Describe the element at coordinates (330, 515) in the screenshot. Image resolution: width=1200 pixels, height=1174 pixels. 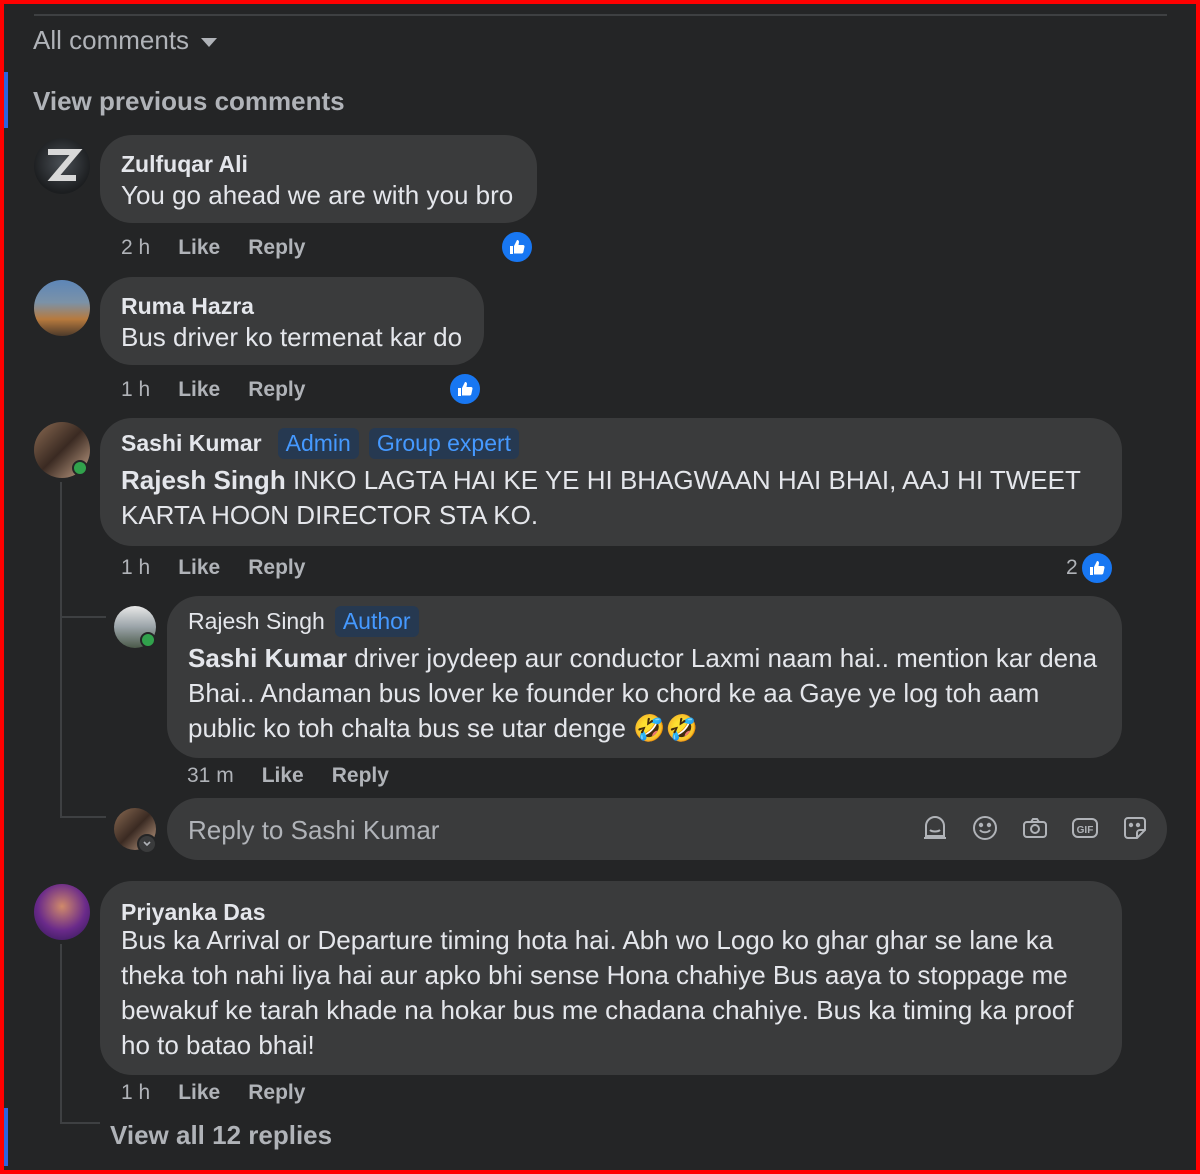
I see `comment-text-line: KARTA HOON DIRECTOR STA KO.` at that location.